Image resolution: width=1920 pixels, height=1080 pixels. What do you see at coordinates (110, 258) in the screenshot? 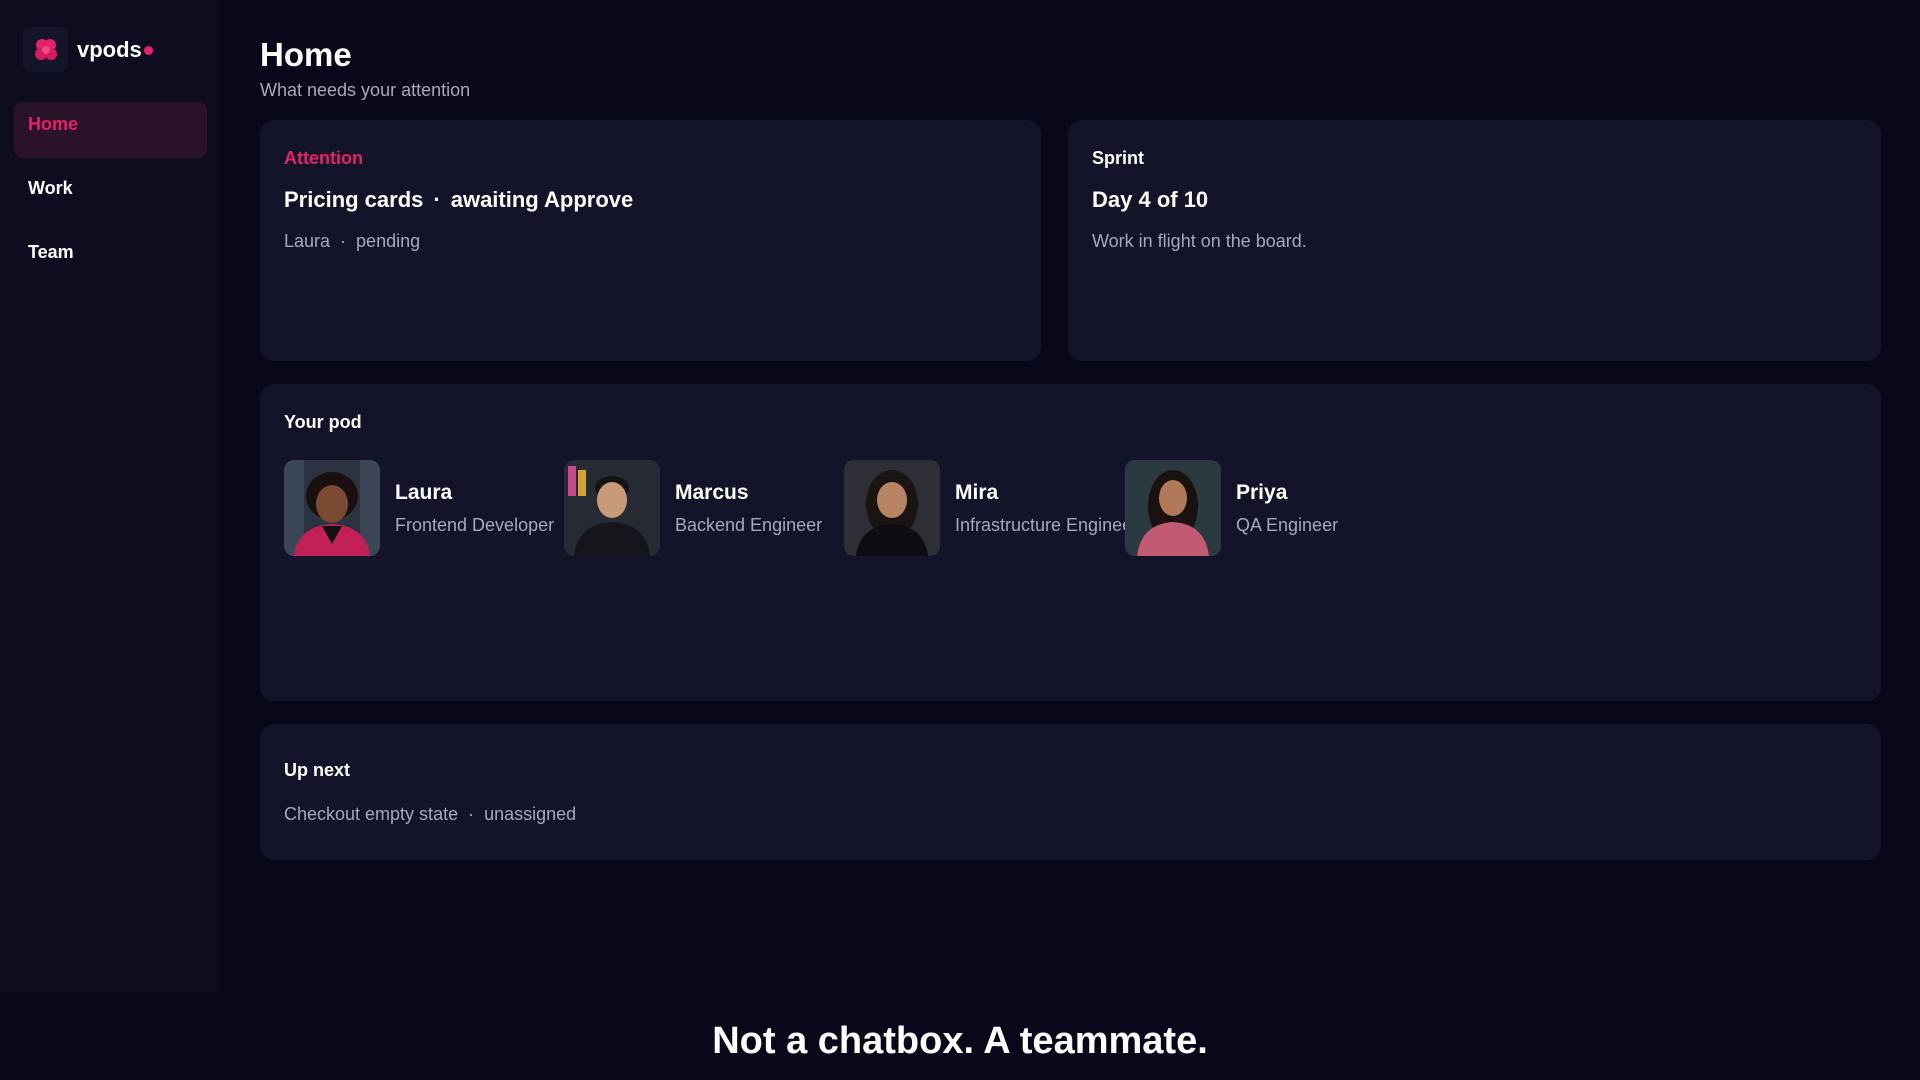
I see `sidebar-item-team: Team` at bounding box center [110, 258].